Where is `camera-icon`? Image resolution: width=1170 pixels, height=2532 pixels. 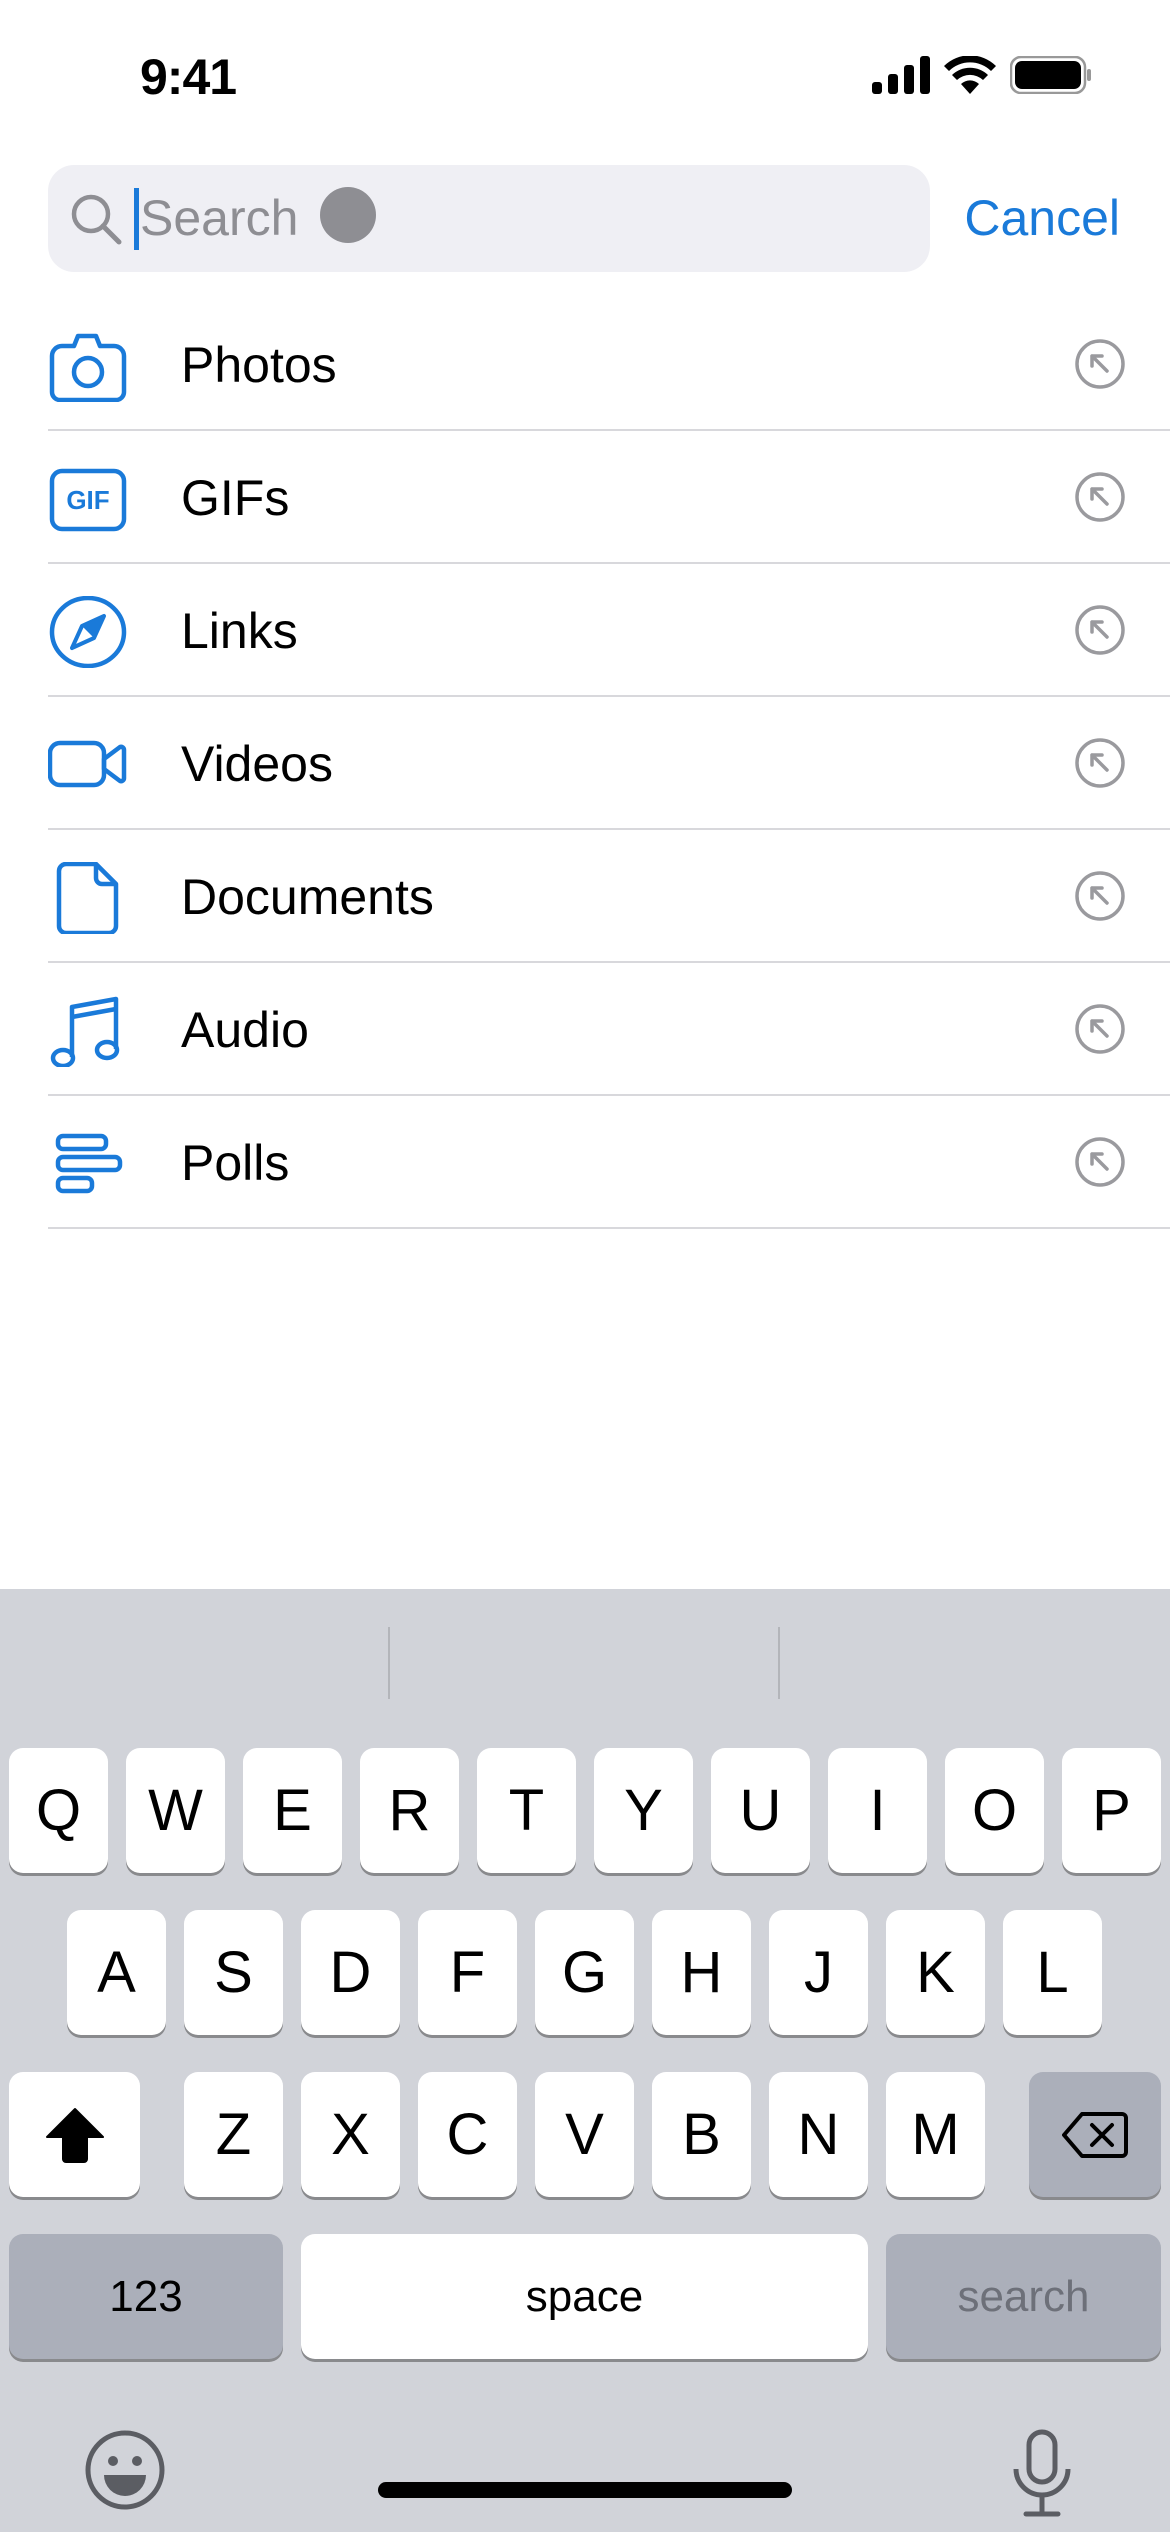 camera-icon is located at coordinates (88, 367).